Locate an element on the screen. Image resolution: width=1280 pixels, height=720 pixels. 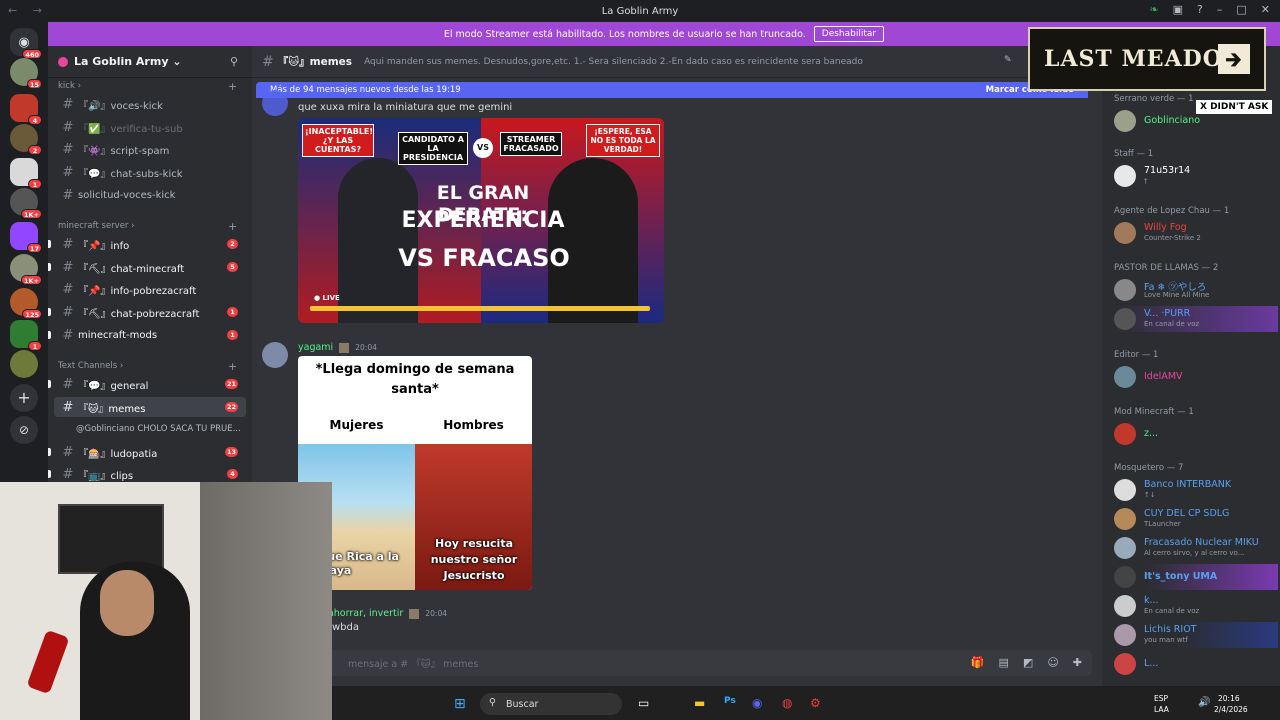
server-icon: 4 is located at coordinates (26, 109).